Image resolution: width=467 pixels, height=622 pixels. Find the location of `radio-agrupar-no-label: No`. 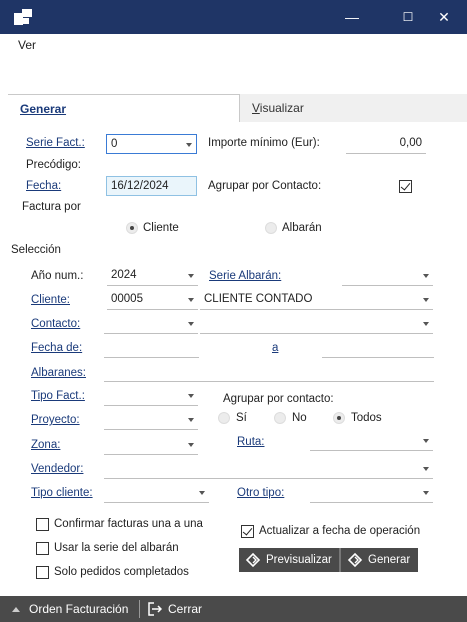

radio-agrupar-no-label: No is located at coordinates (299, 418).